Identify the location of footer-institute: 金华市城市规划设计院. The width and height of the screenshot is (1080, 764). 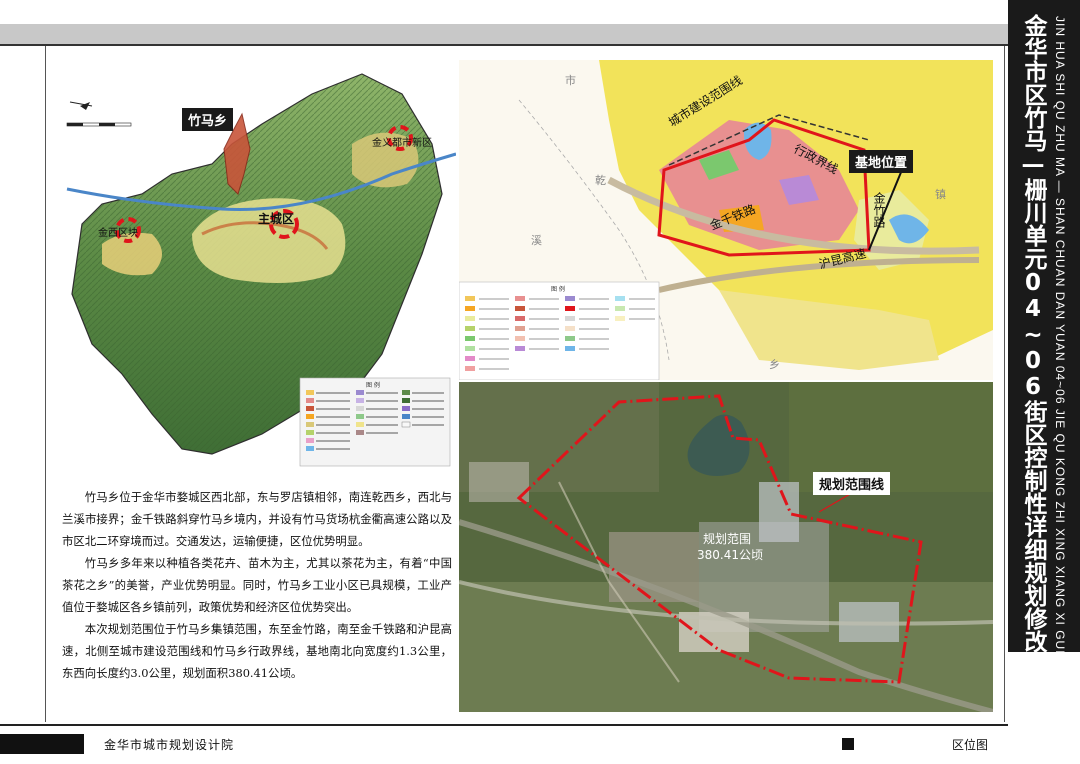
(169, 745).